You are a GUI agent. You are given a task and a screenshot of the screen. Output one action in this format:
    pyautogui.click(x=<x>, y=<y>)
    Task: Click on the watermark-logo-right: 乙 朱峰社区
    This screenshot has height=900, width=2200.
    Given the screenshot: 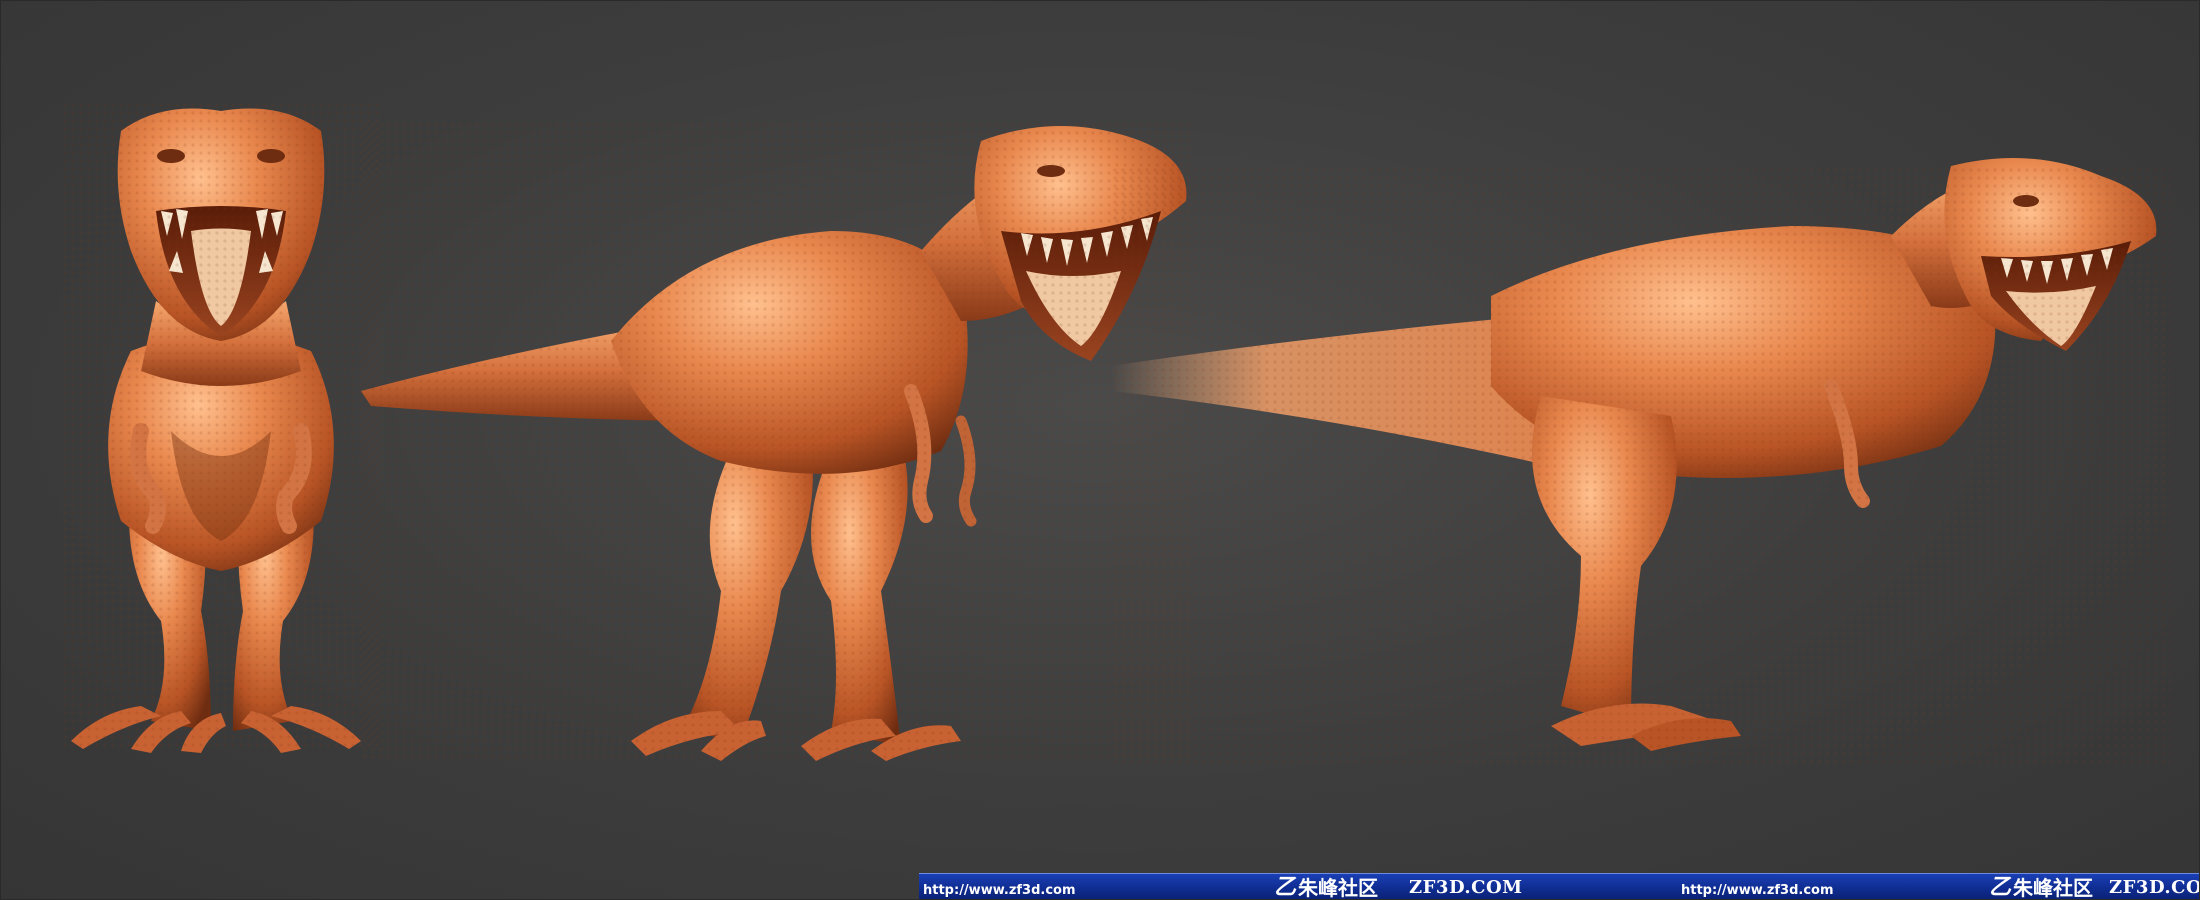 What is the action you would take?
    pyautogui.click(x=2041, y=887)
    